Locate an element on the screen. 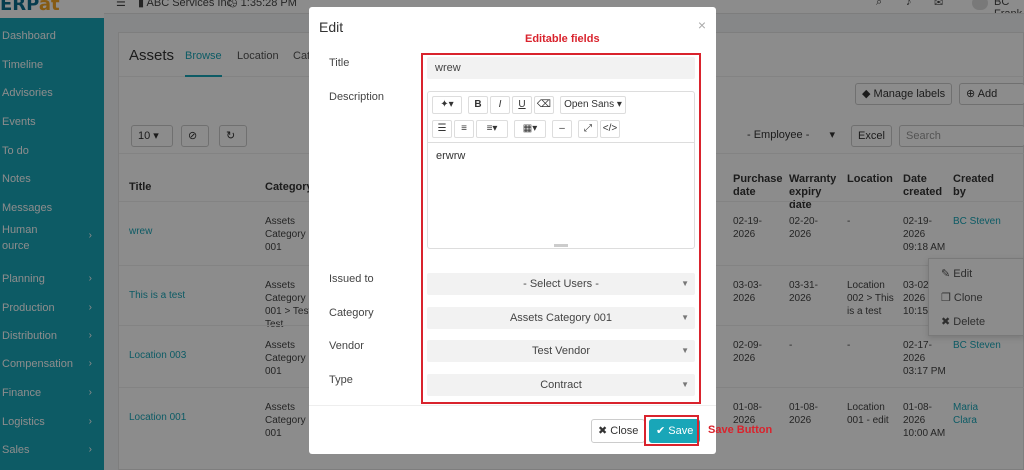 This screenshot has width=1024, height=470. close-icon: × is located at coordinates (702, 25).